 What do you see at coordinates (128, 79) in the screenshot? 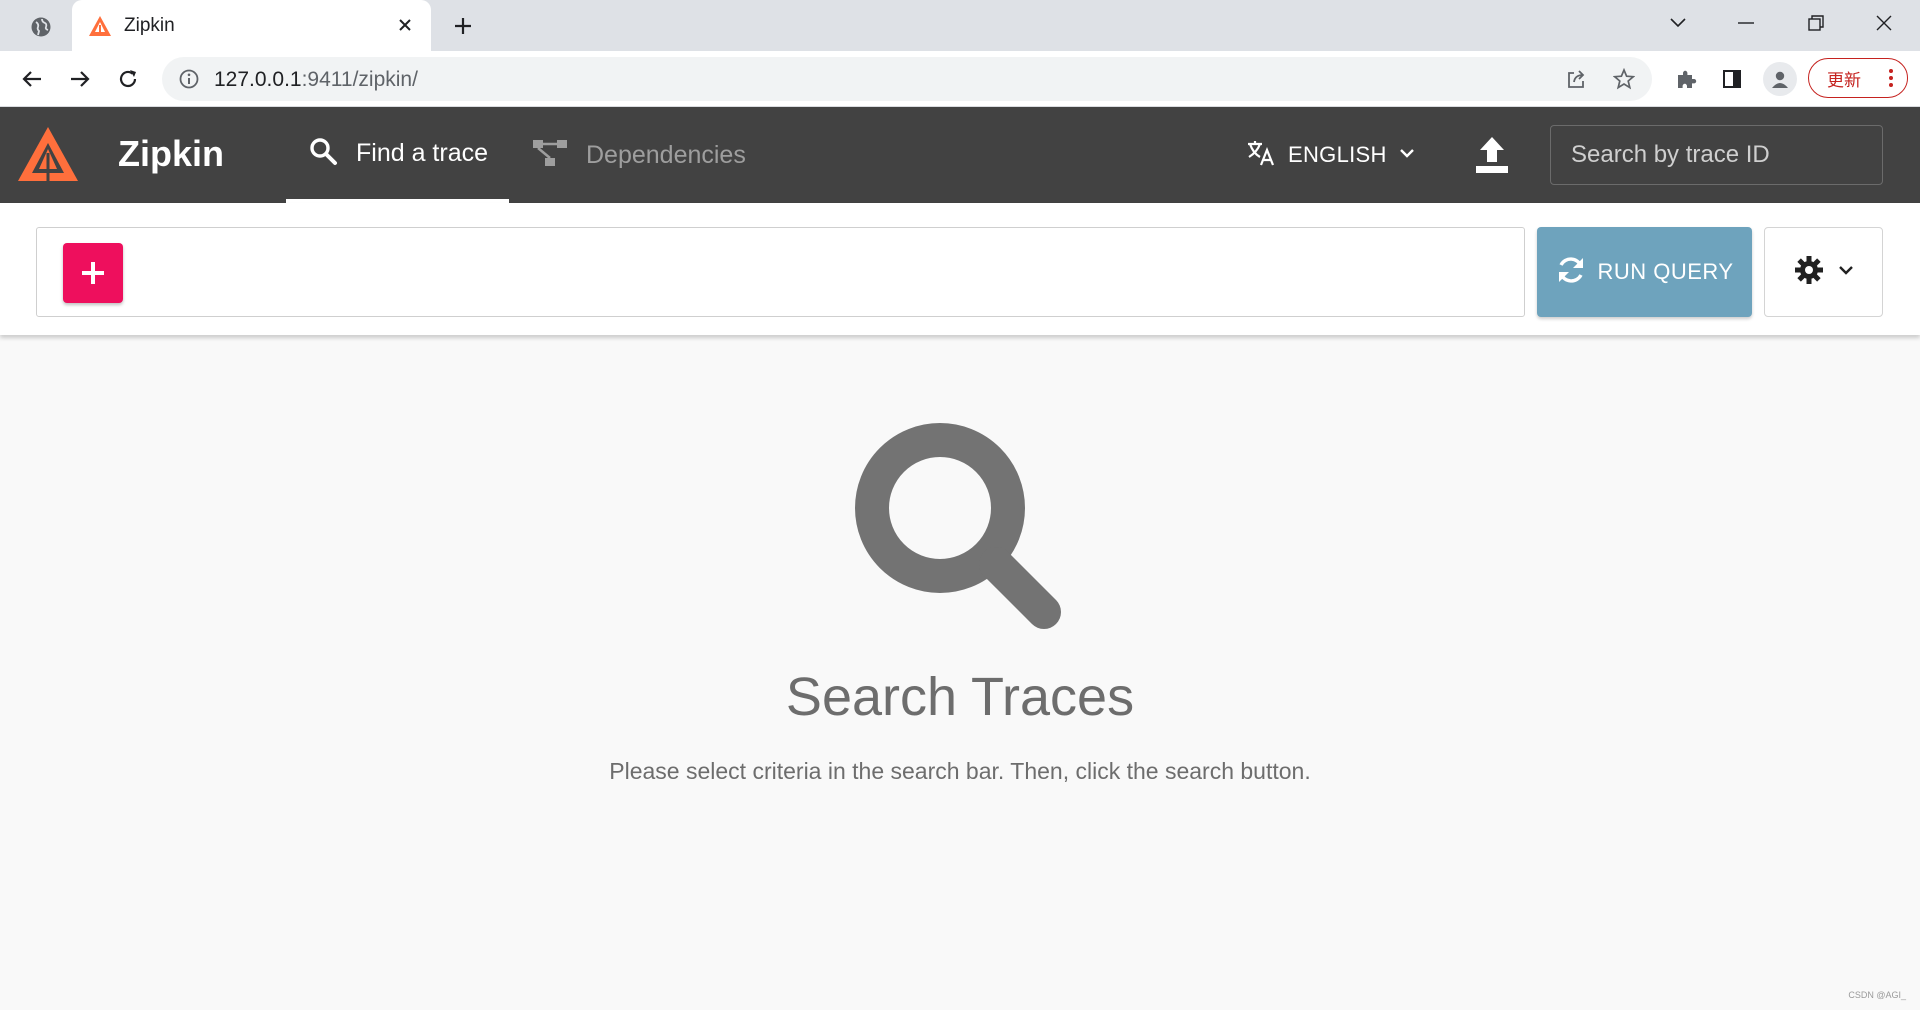
I see `reload-icon` at bounding box center [128, 79].